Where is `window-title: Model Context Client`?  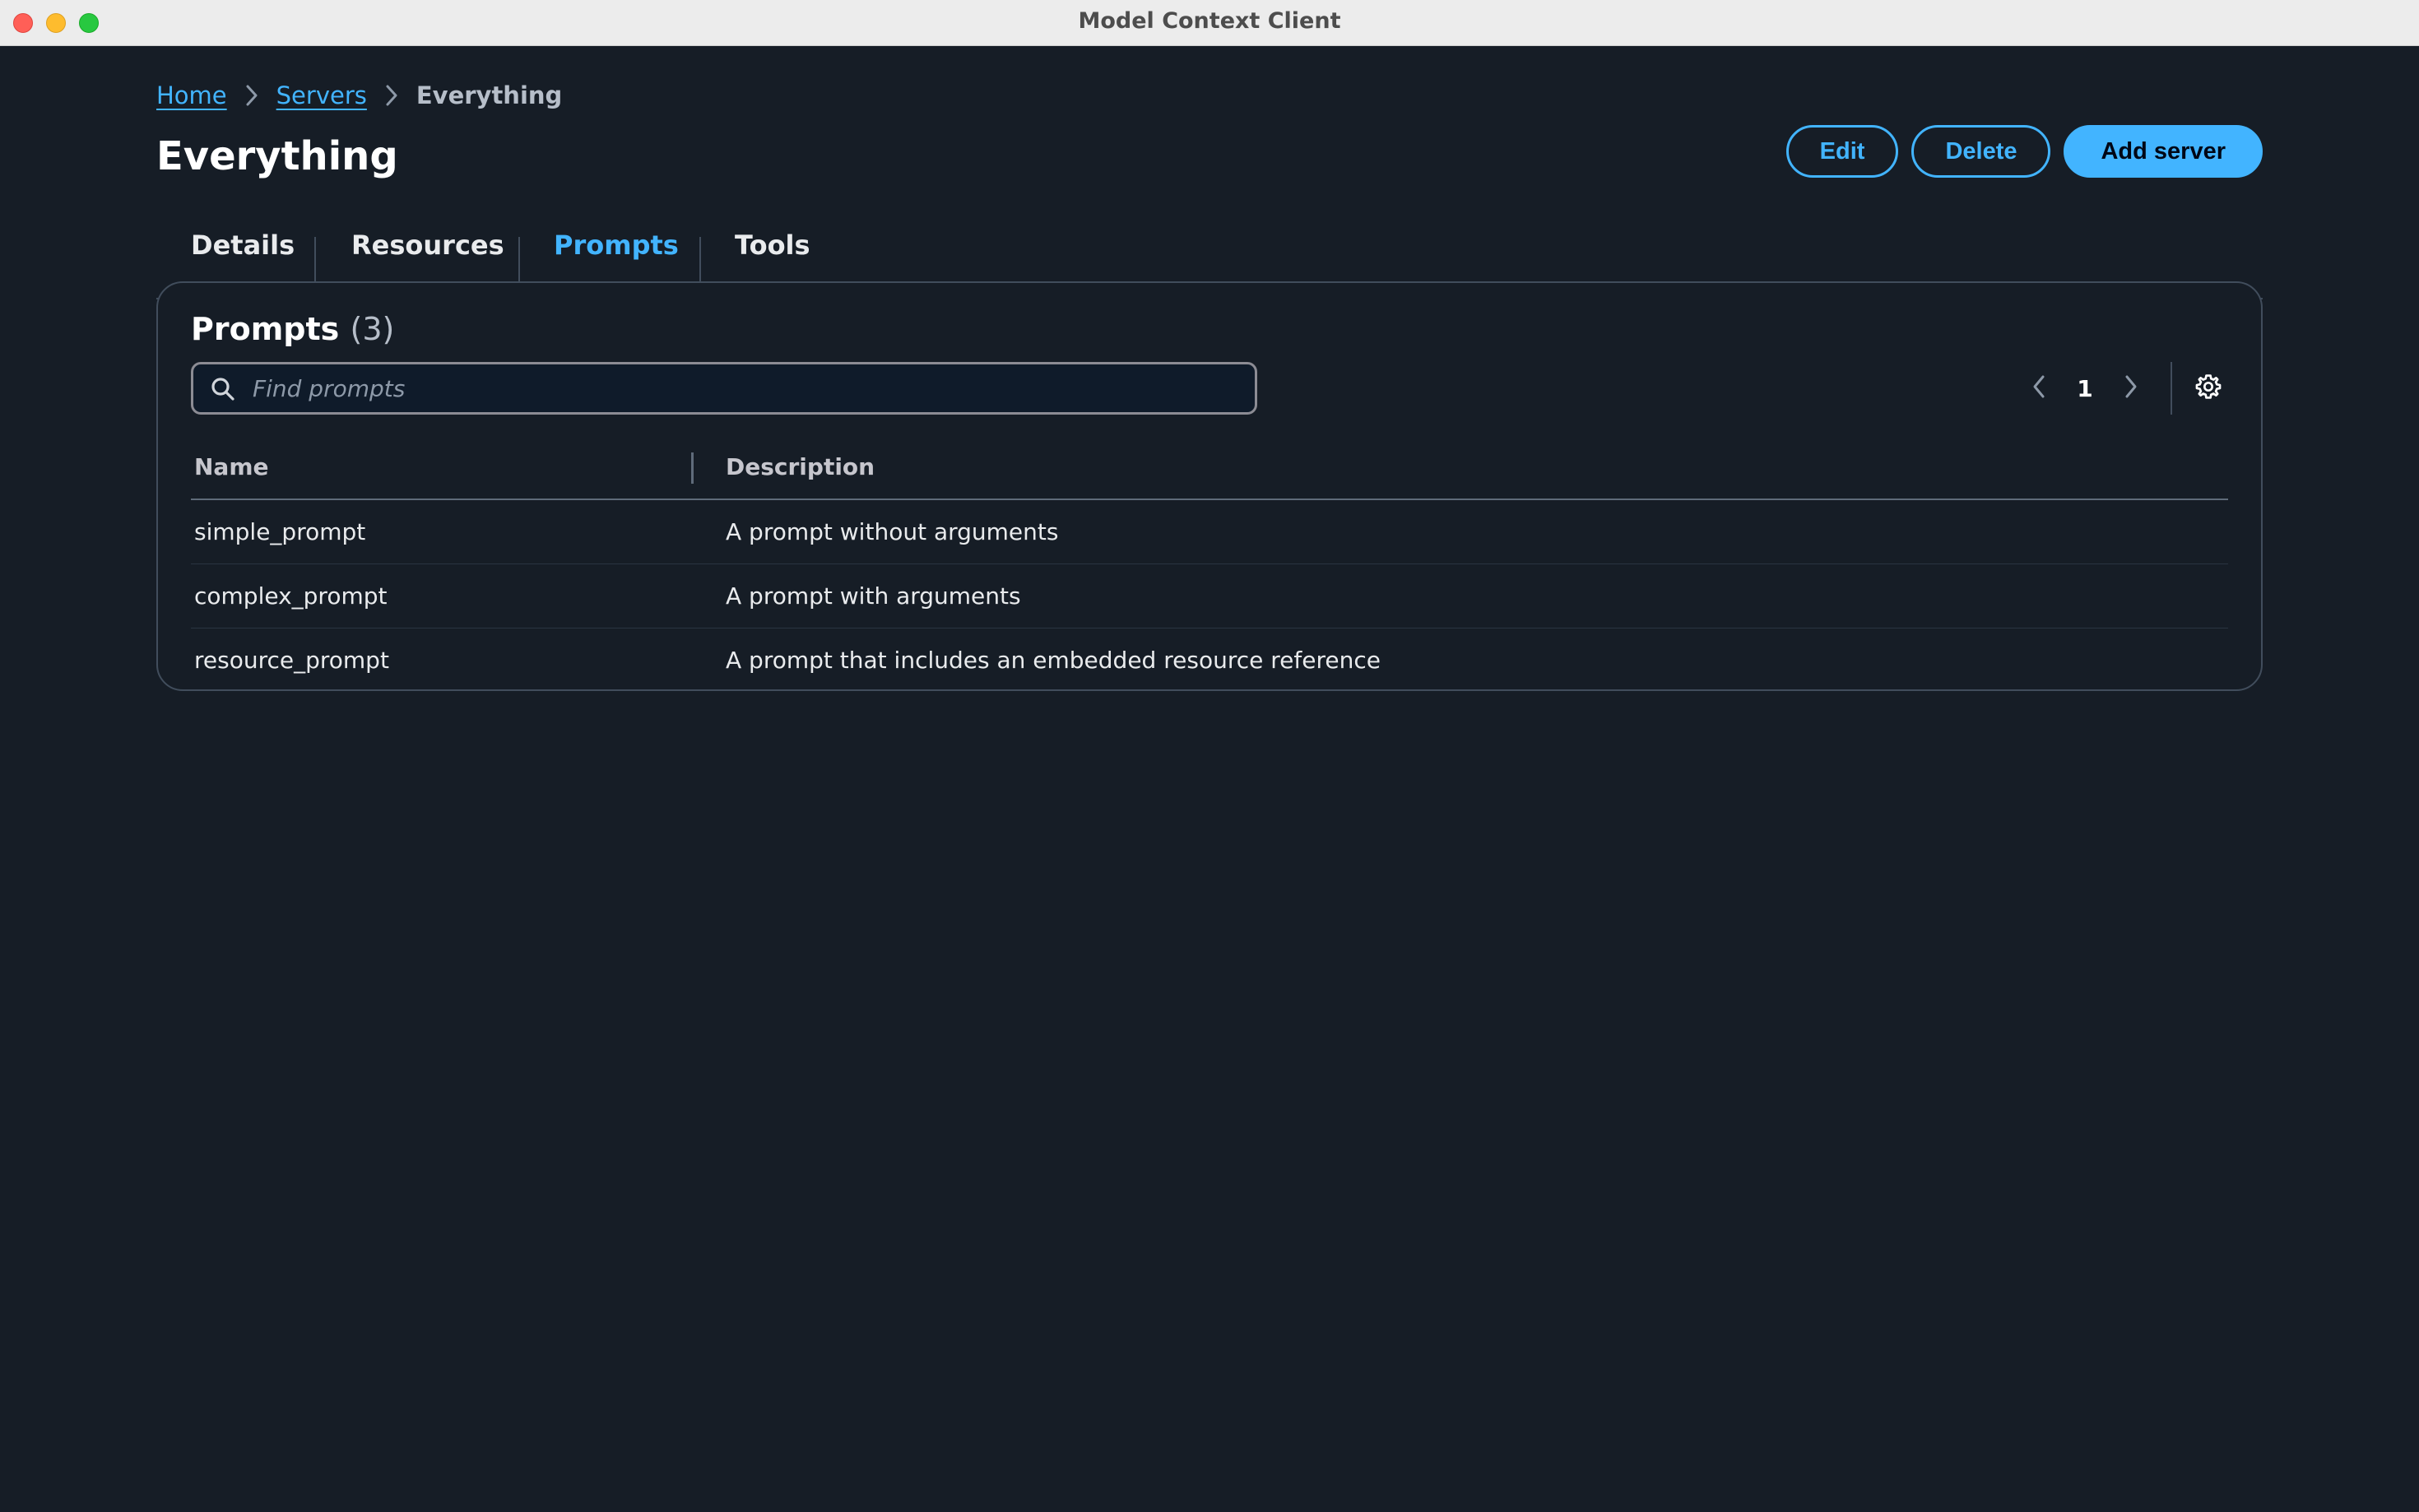 window-title: Model Context Client is located at coordinates (1209, 21).